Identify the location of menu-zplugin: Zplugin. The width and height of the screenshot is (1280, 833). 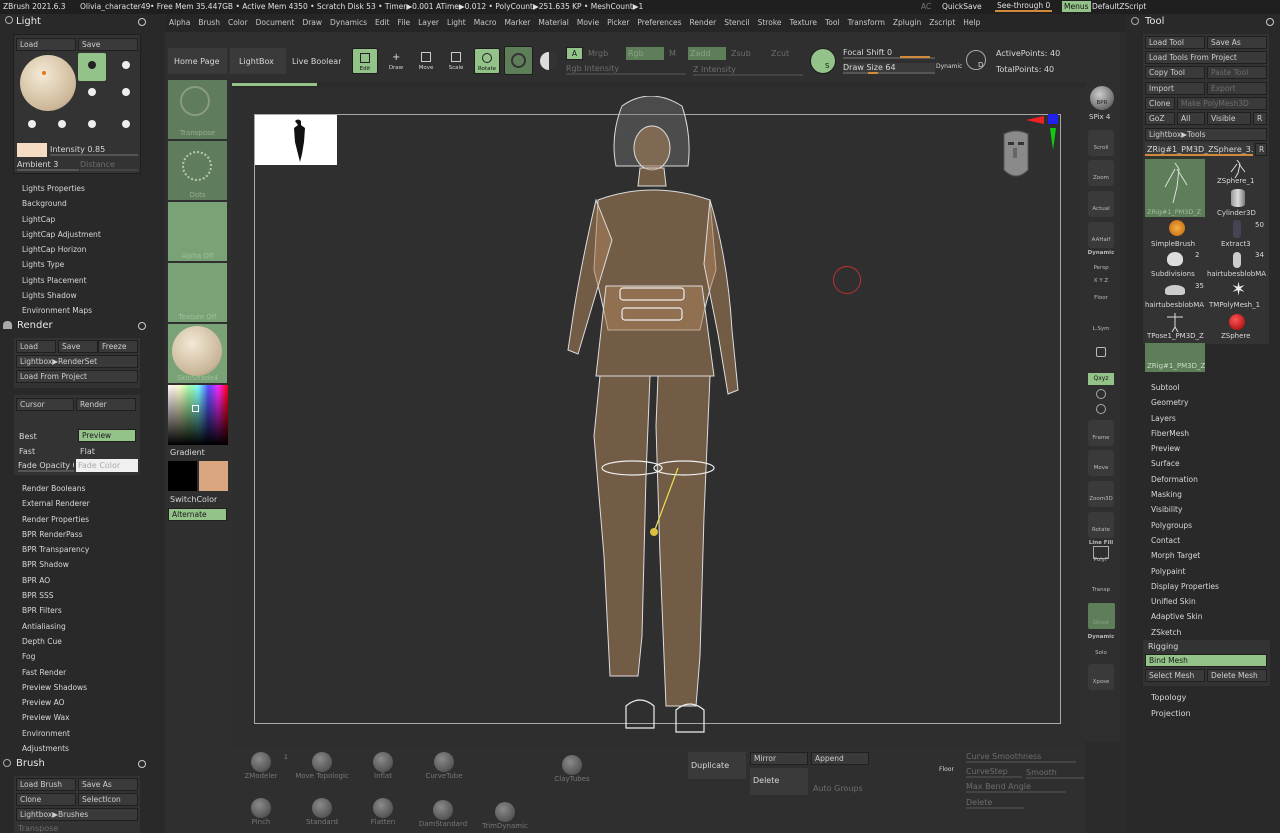
(907, 20).